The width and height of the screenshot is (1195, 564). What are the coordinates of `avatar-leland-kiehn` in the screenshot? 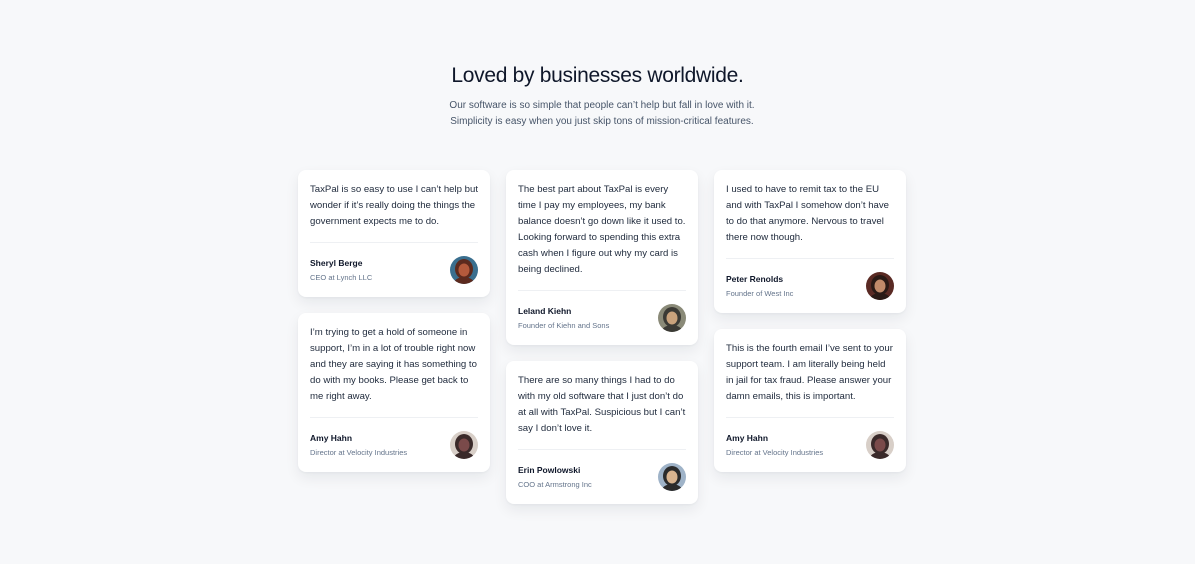 It's located at (672, 318).